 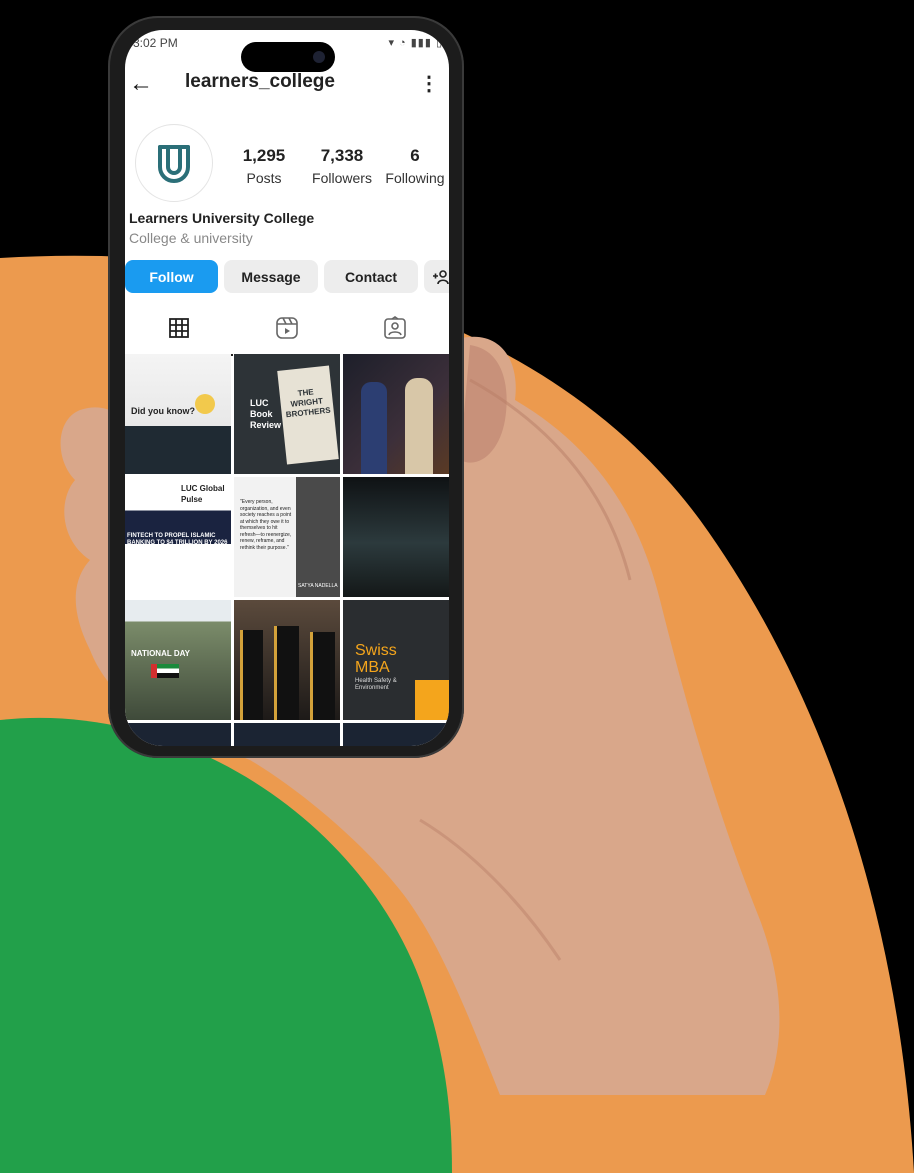 What do you see at coordinates (415, 155) in the screenshot?
I see `following-count: 6` at bounding box center [415, 155].